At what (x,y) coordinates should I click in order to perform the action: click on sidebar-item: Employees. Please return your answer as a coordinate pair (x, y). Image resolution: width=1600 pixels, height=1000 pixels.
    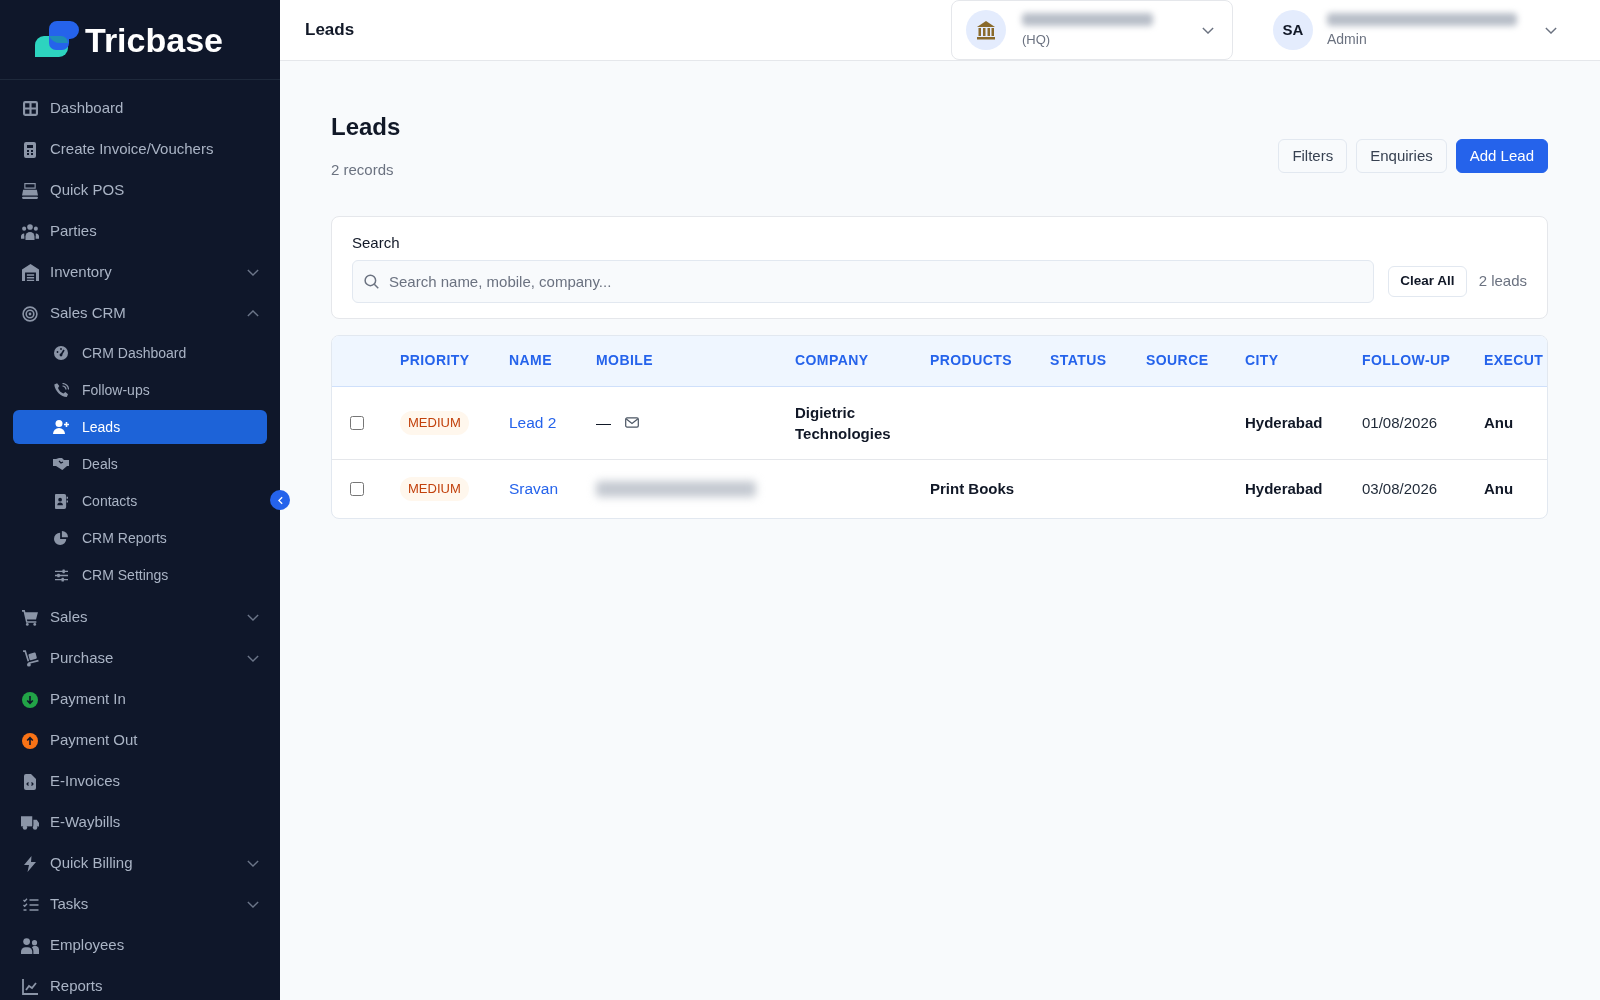
    Looking at the image, I should click on (140, 945).